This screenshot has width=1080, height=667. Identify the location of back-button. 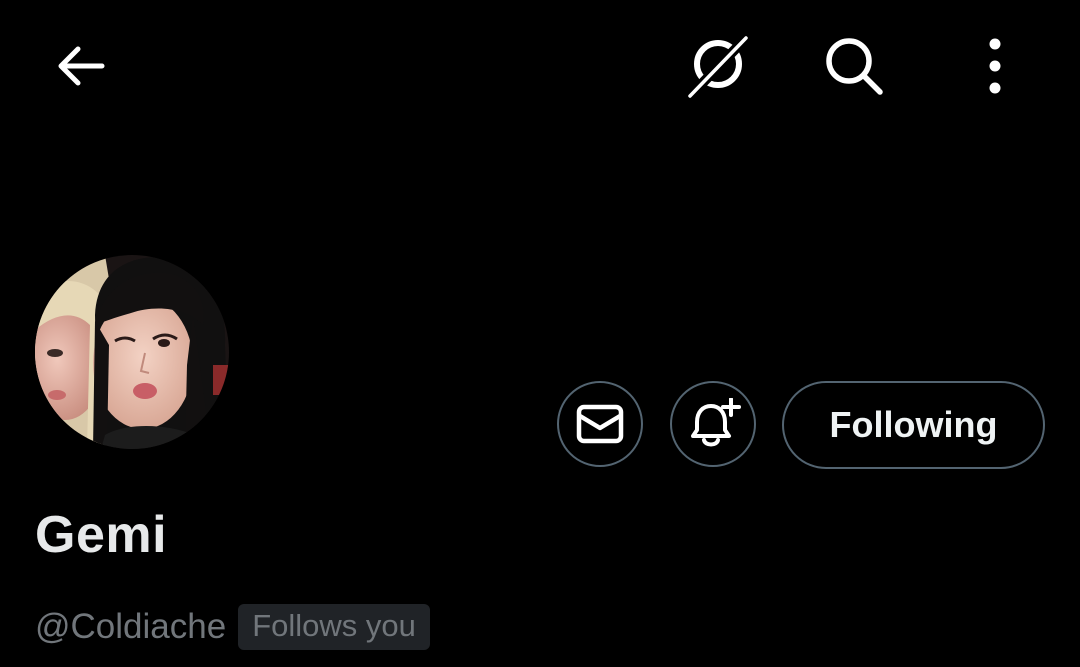
(80, 66).